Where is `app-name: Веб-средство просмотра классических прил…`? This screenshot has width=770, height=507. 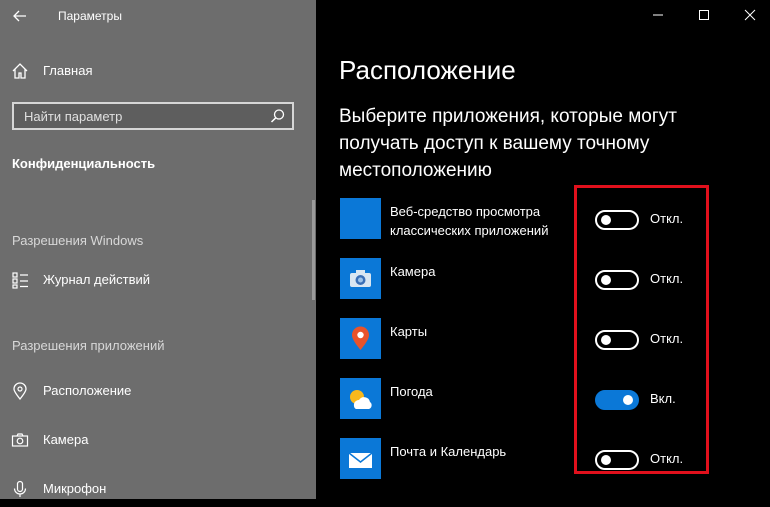 app-name: Веб-средство просмотра классических прил… is located at coordinates (469, 221).